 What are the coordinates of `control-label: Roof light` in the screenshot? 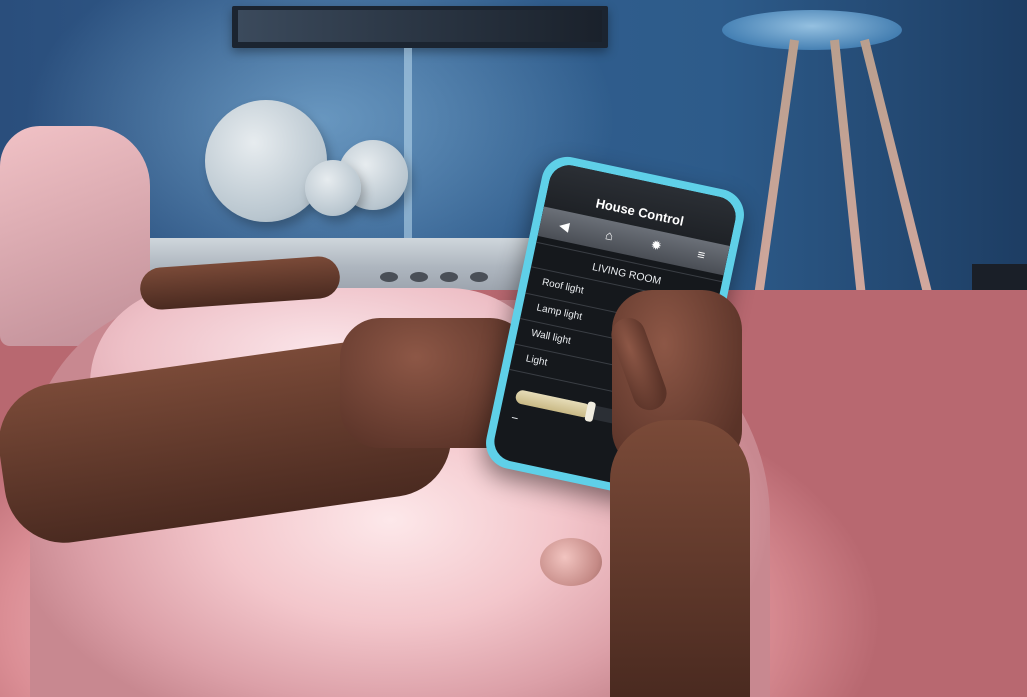 It's located at (562, 286).